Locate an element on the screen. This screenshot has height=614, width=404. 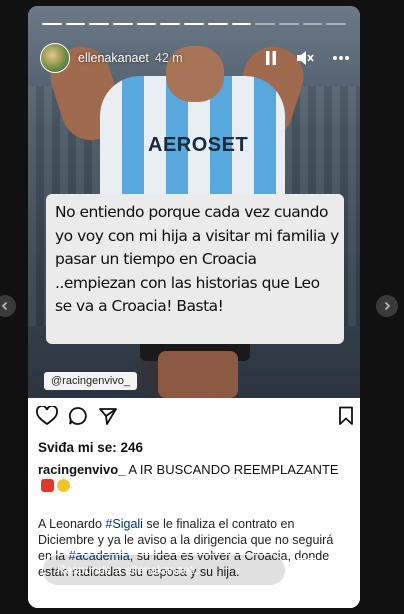
caption-text: A IR BUSCANDO REEMPLAZANTE is located at coordinates (233, 469).